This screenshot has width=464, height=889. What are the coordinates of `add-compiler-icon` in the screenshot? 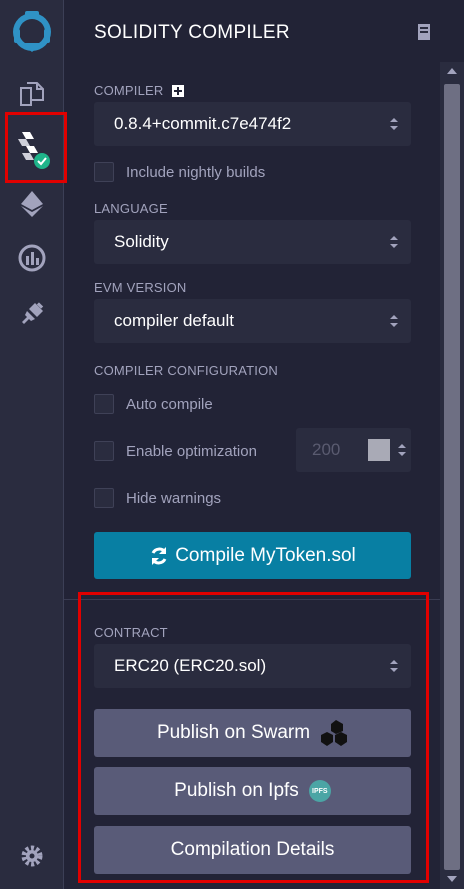 It's located at (177, 90).